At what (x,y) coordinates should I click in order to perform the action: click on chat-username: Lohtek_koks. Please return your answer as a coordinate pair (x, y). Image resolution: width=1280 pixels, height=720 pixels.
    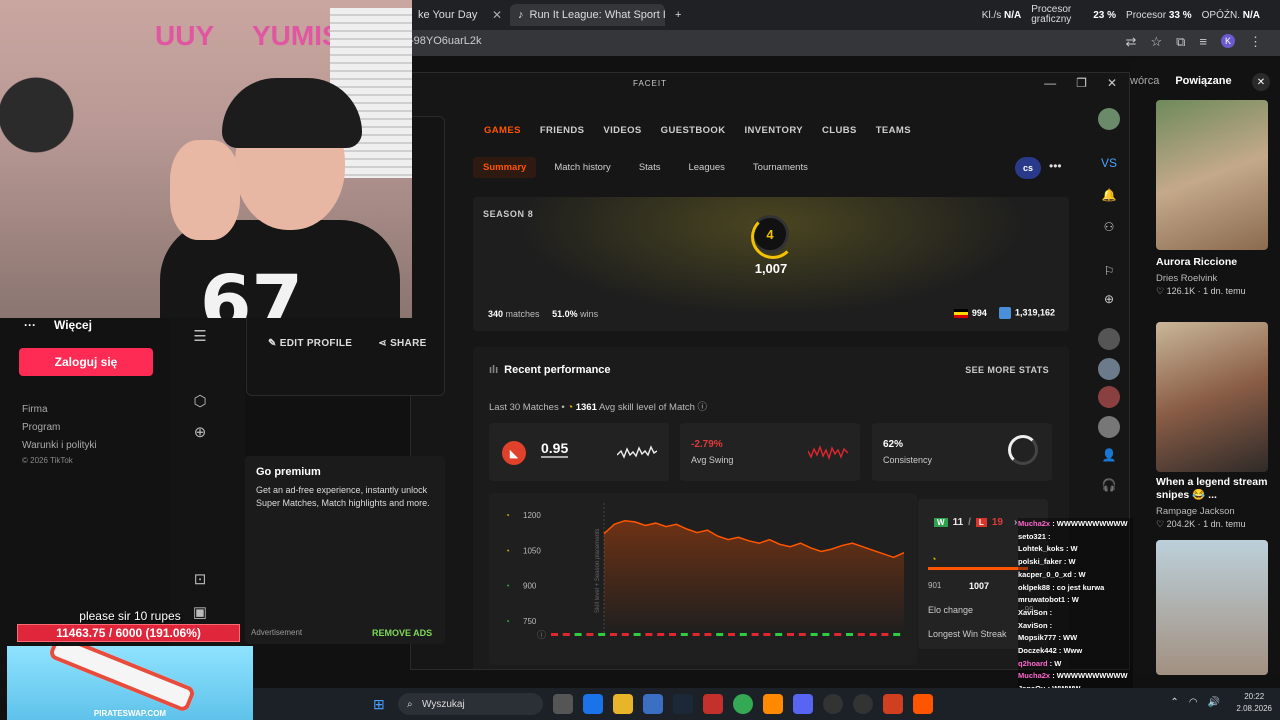
    Looking at the image, I should click on (1041, 548).